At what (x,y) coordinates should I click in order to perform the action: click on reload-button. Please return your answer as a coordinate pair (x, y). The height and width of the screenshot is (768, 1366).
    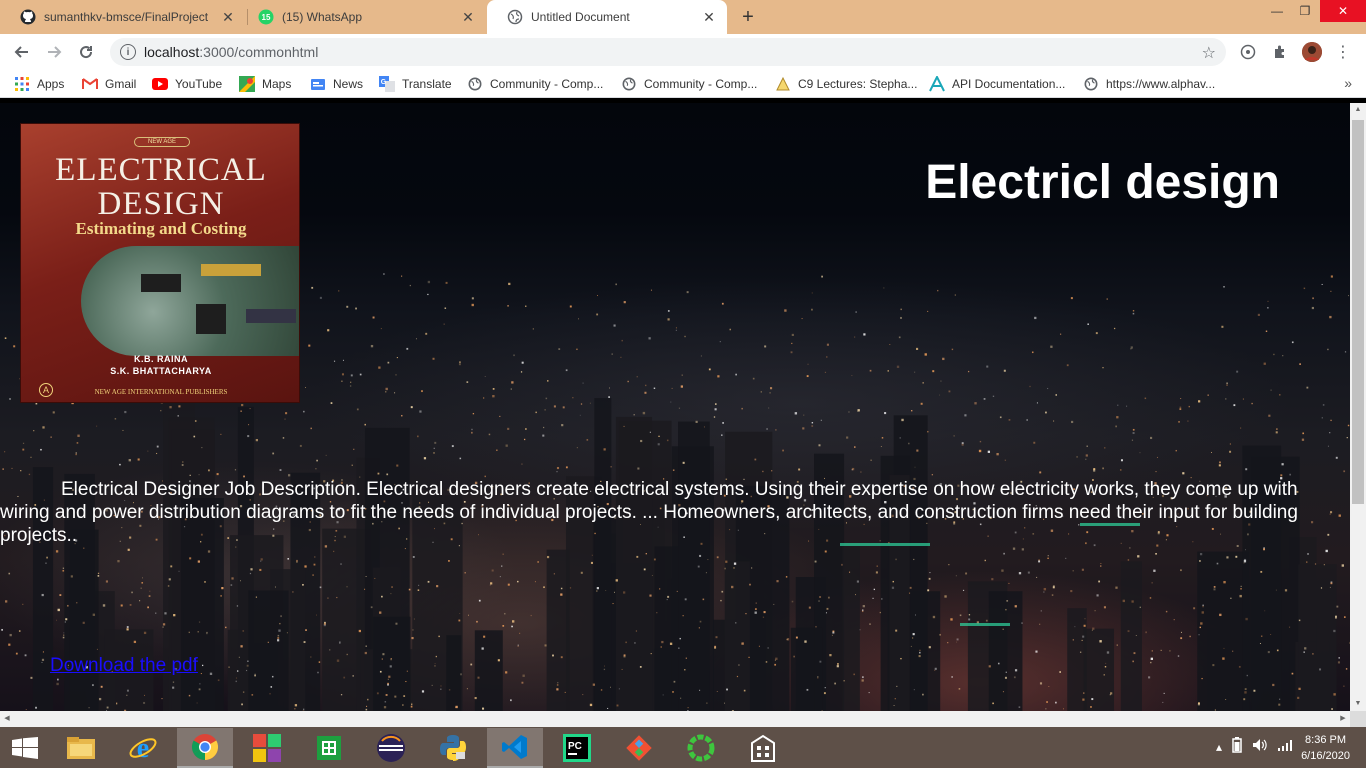
    Looking at the image, I should click on (86, 52).